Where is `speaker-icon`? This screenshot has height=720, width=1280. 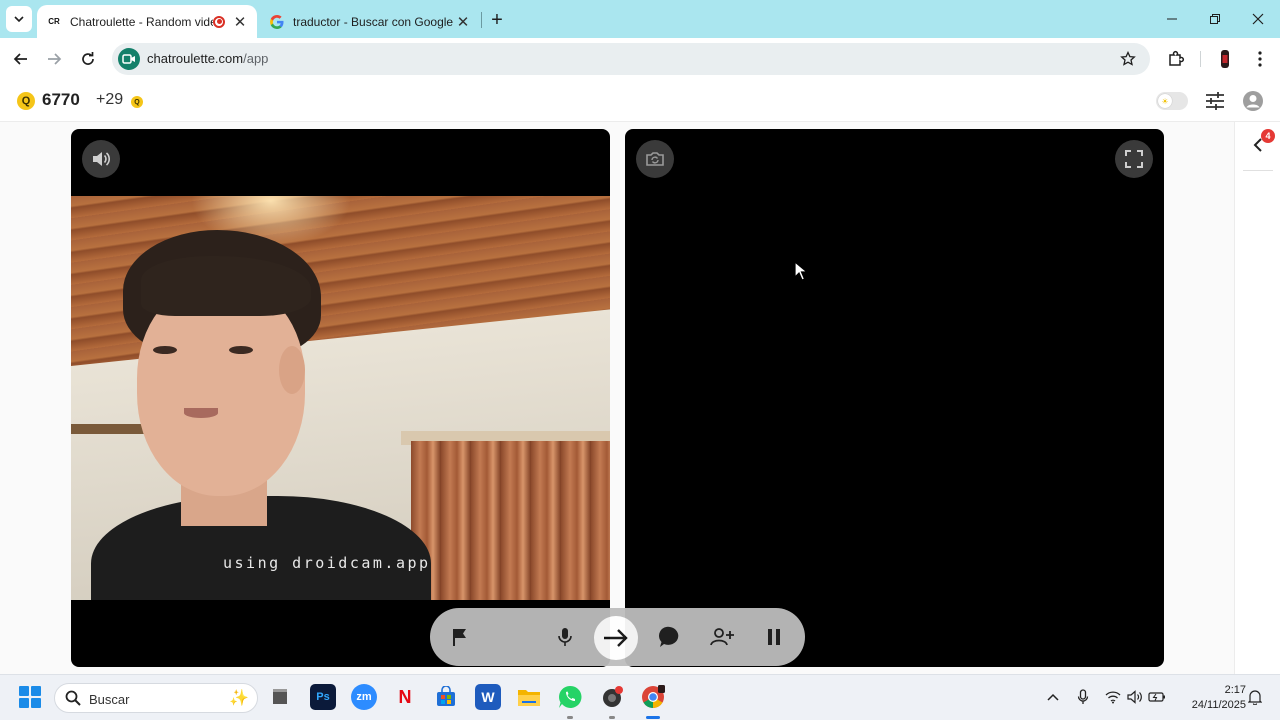 speaker-icon is located at coordinates (1134, 697).